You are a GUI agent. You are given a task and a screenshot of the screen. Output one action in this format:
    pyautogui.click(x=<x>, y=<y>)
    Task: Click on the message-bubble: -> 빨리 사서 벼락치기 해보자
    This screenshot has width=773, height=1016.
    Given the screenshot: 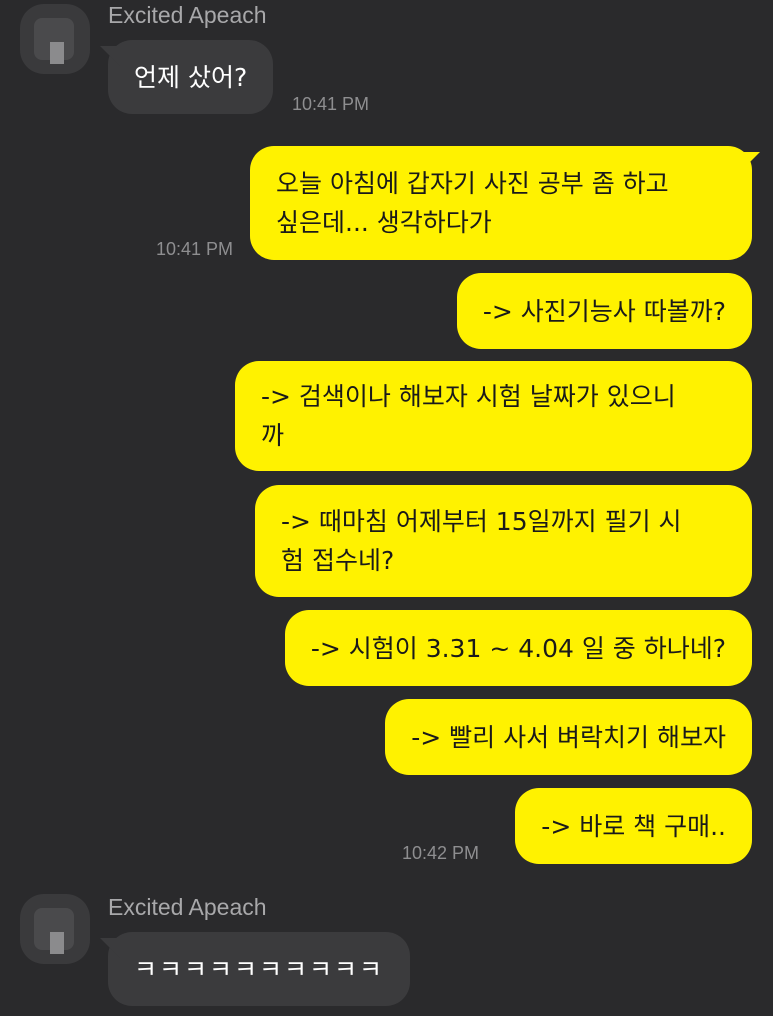 What is the action you would take?
    pyautogui.click(x=568, y=737)
    